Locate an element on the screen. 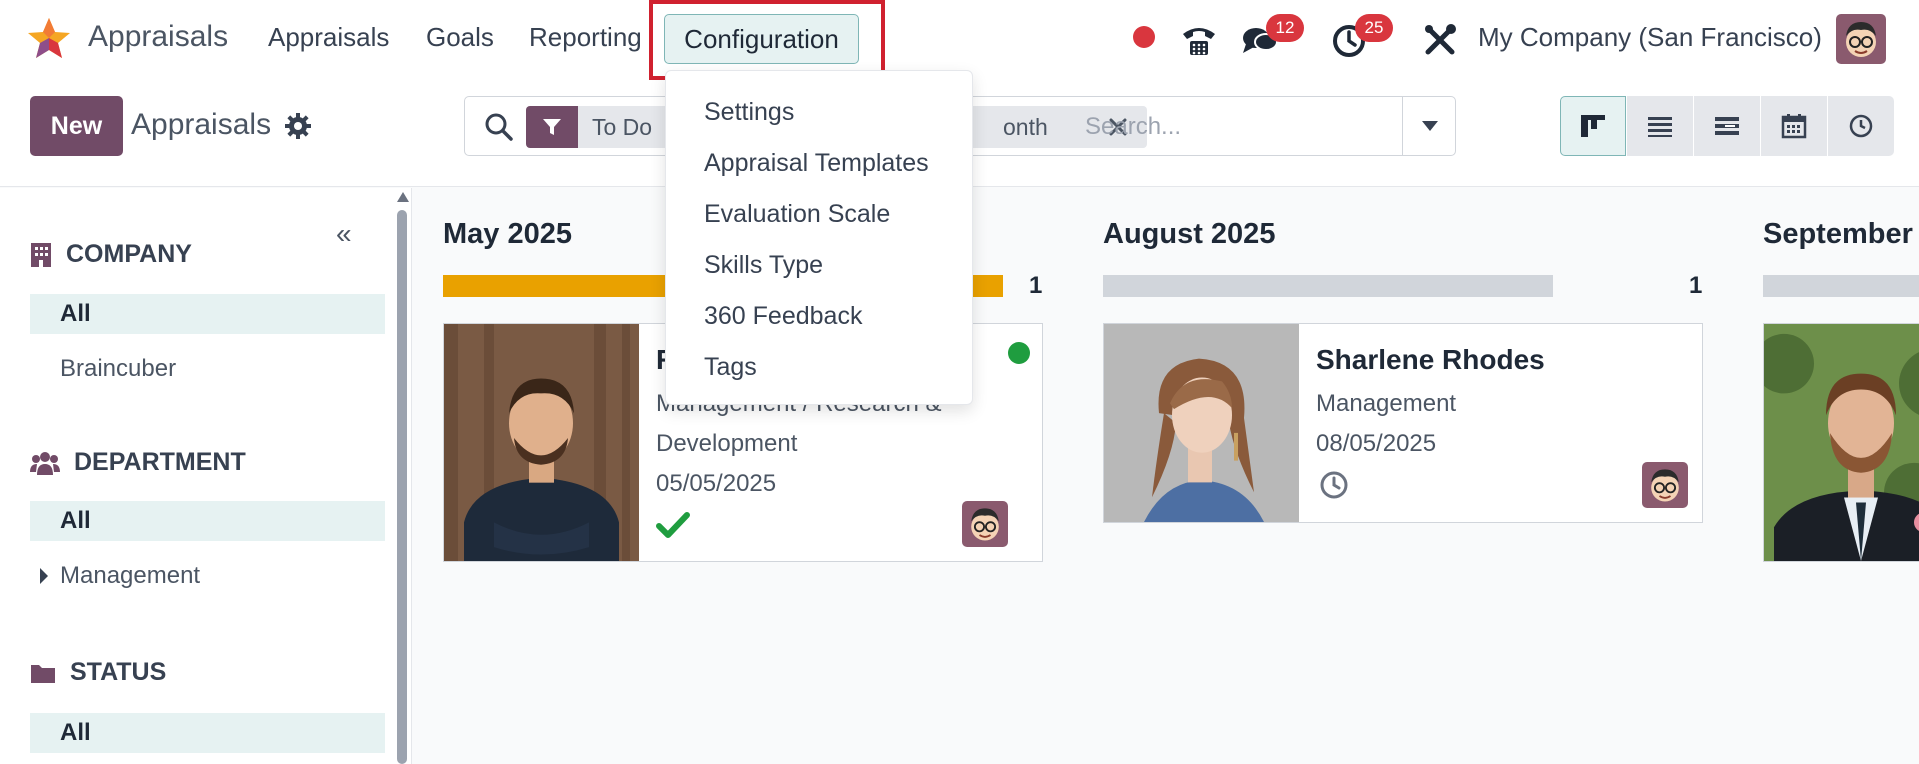  filter-icon is located at coordinates (552, 127).